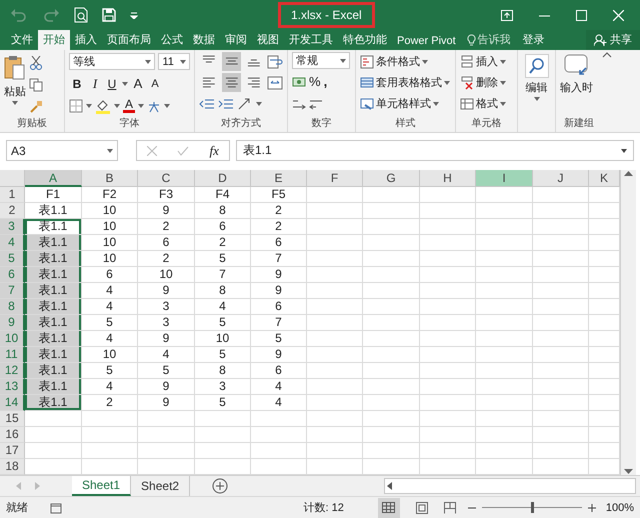 This screenshot has width=640, height=518. What do you see at coordinates (12, 339) in the screenshot?
I see `row-header: 10` at bounding box center [12, 339].